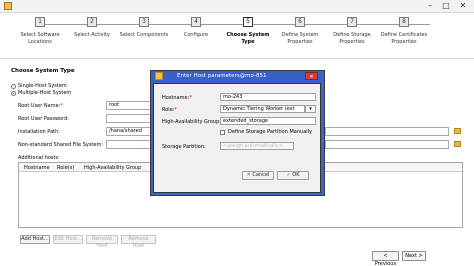 The image size is (474, 266). I want to click on dialog-app-icon, so click(159, 76).